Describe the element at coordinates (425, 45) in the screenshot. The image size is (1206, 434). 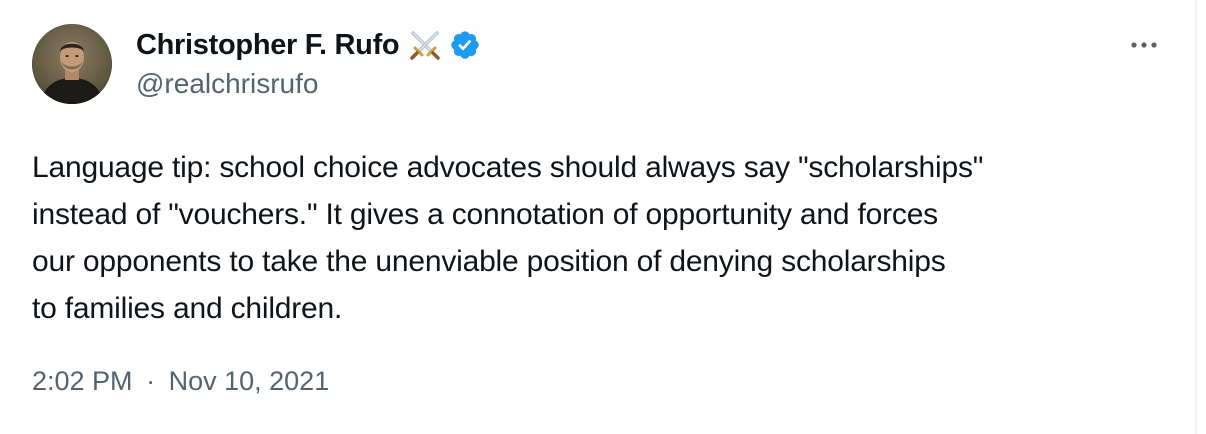
I see `crossed-swords-icon` at that location.